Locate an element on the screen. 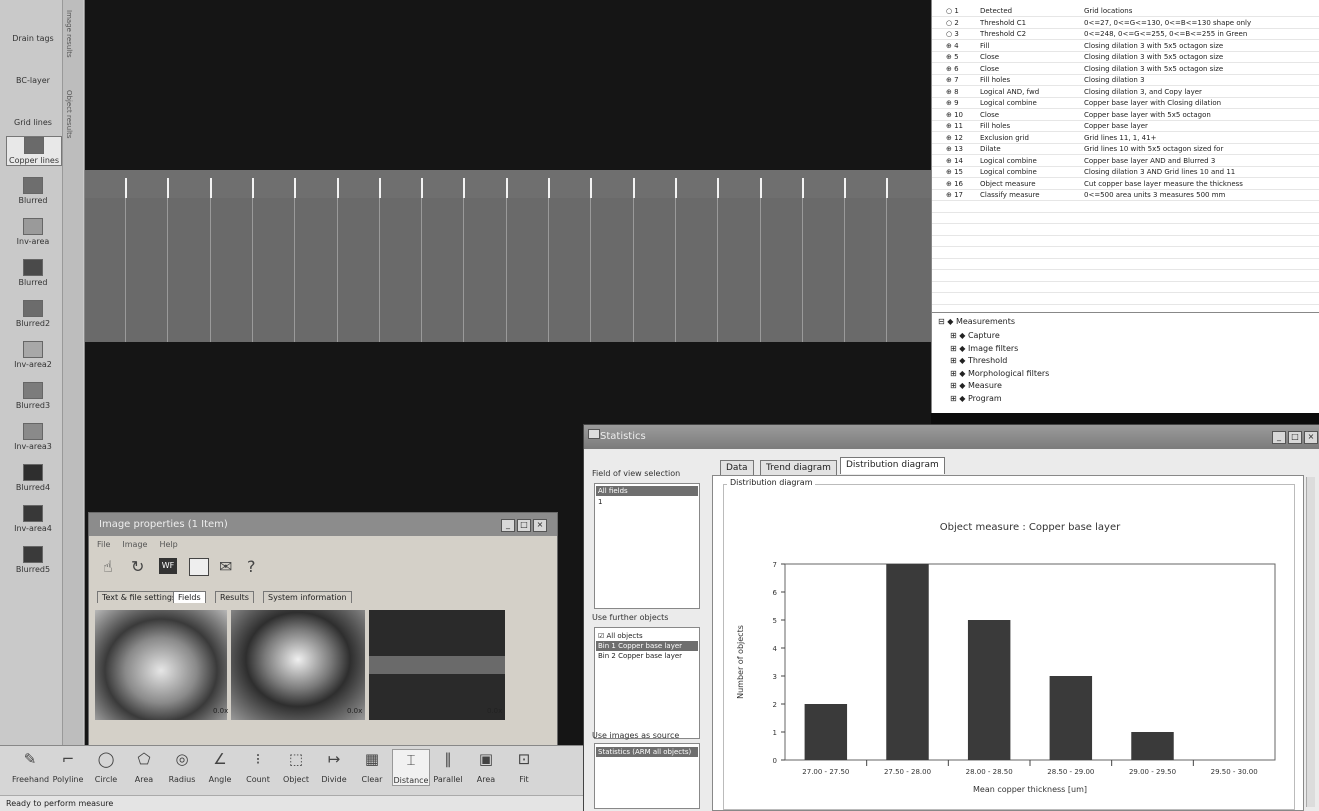 Image resolution: width=1319 pixels, height=811 pixels. list-item: 1 is located at coordinates (600, 502).